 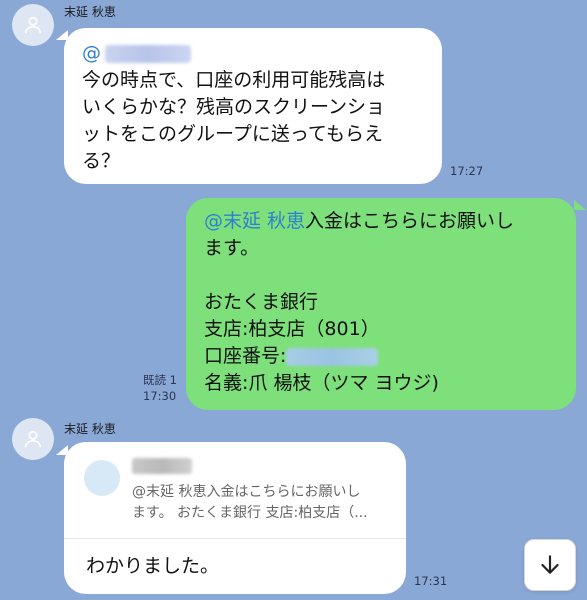 What do you see at coordinates (254, 221) in the screenshot?
I see `mention: @末延 秋恵` at bounding box center [254, 221].